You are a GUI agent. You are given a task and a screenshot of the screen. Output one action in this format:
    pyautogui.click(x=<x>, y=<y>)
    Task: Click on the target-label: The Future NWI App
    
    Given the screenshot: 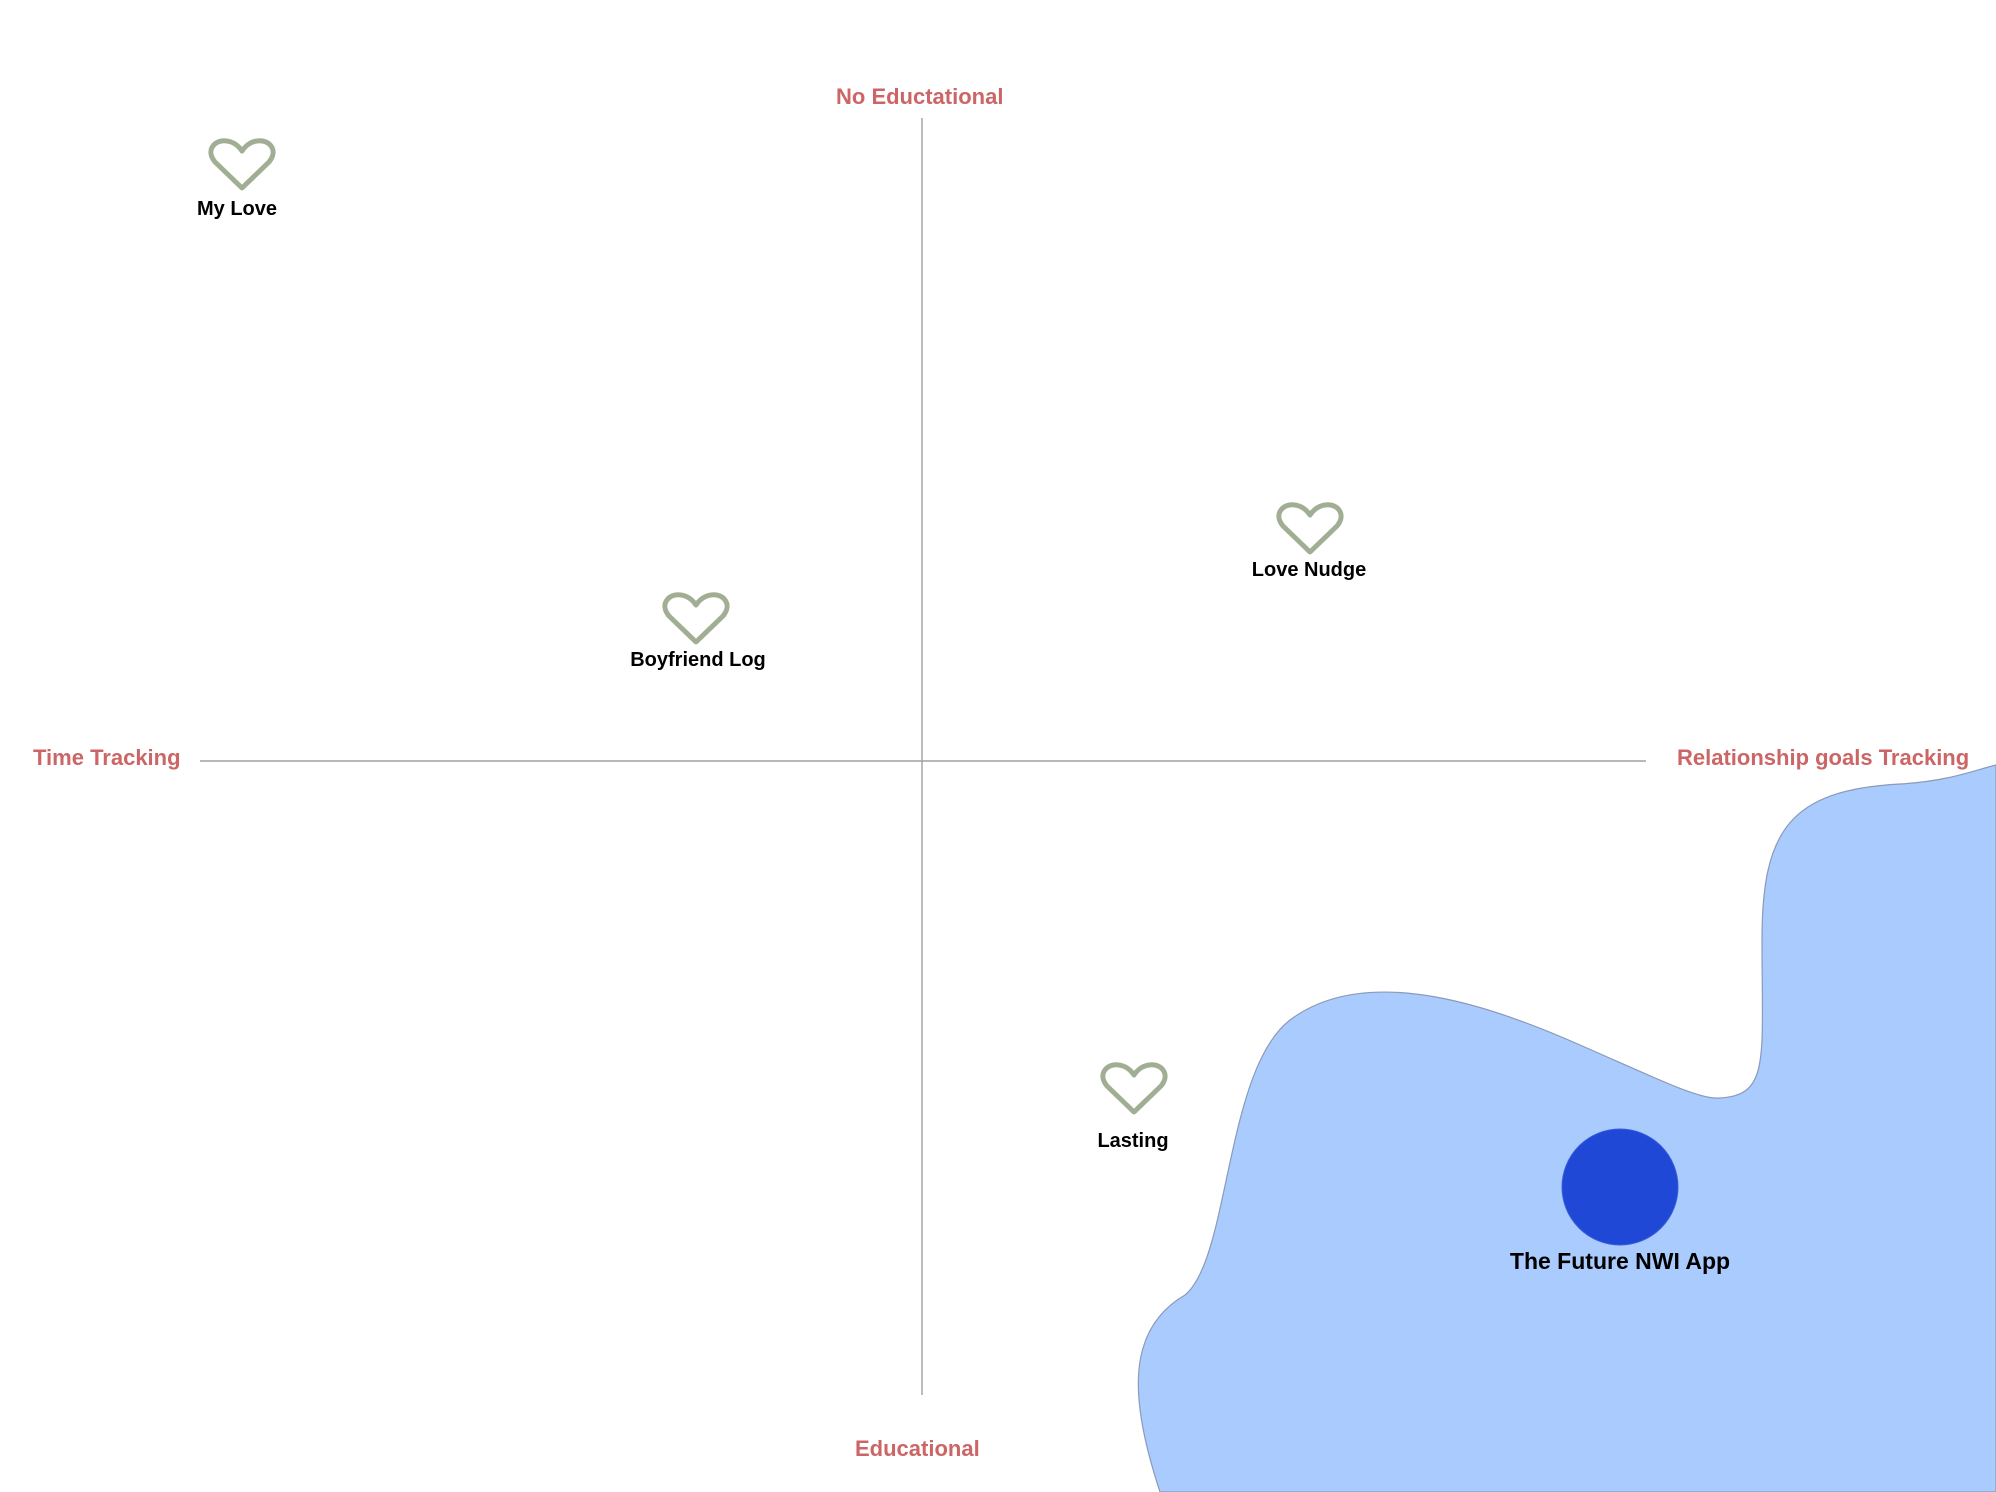 What is the action you would take?
    pyautogui.click(x=1620, y=1261)
    